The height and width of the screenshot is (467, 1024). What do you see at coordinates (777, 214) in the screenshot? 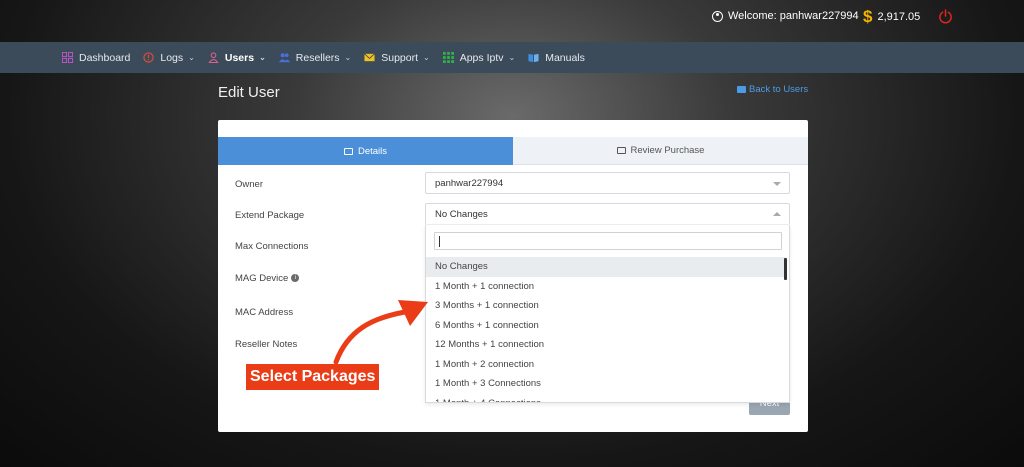
I see `chevron-up-icon` at bounding box center [777, 214].